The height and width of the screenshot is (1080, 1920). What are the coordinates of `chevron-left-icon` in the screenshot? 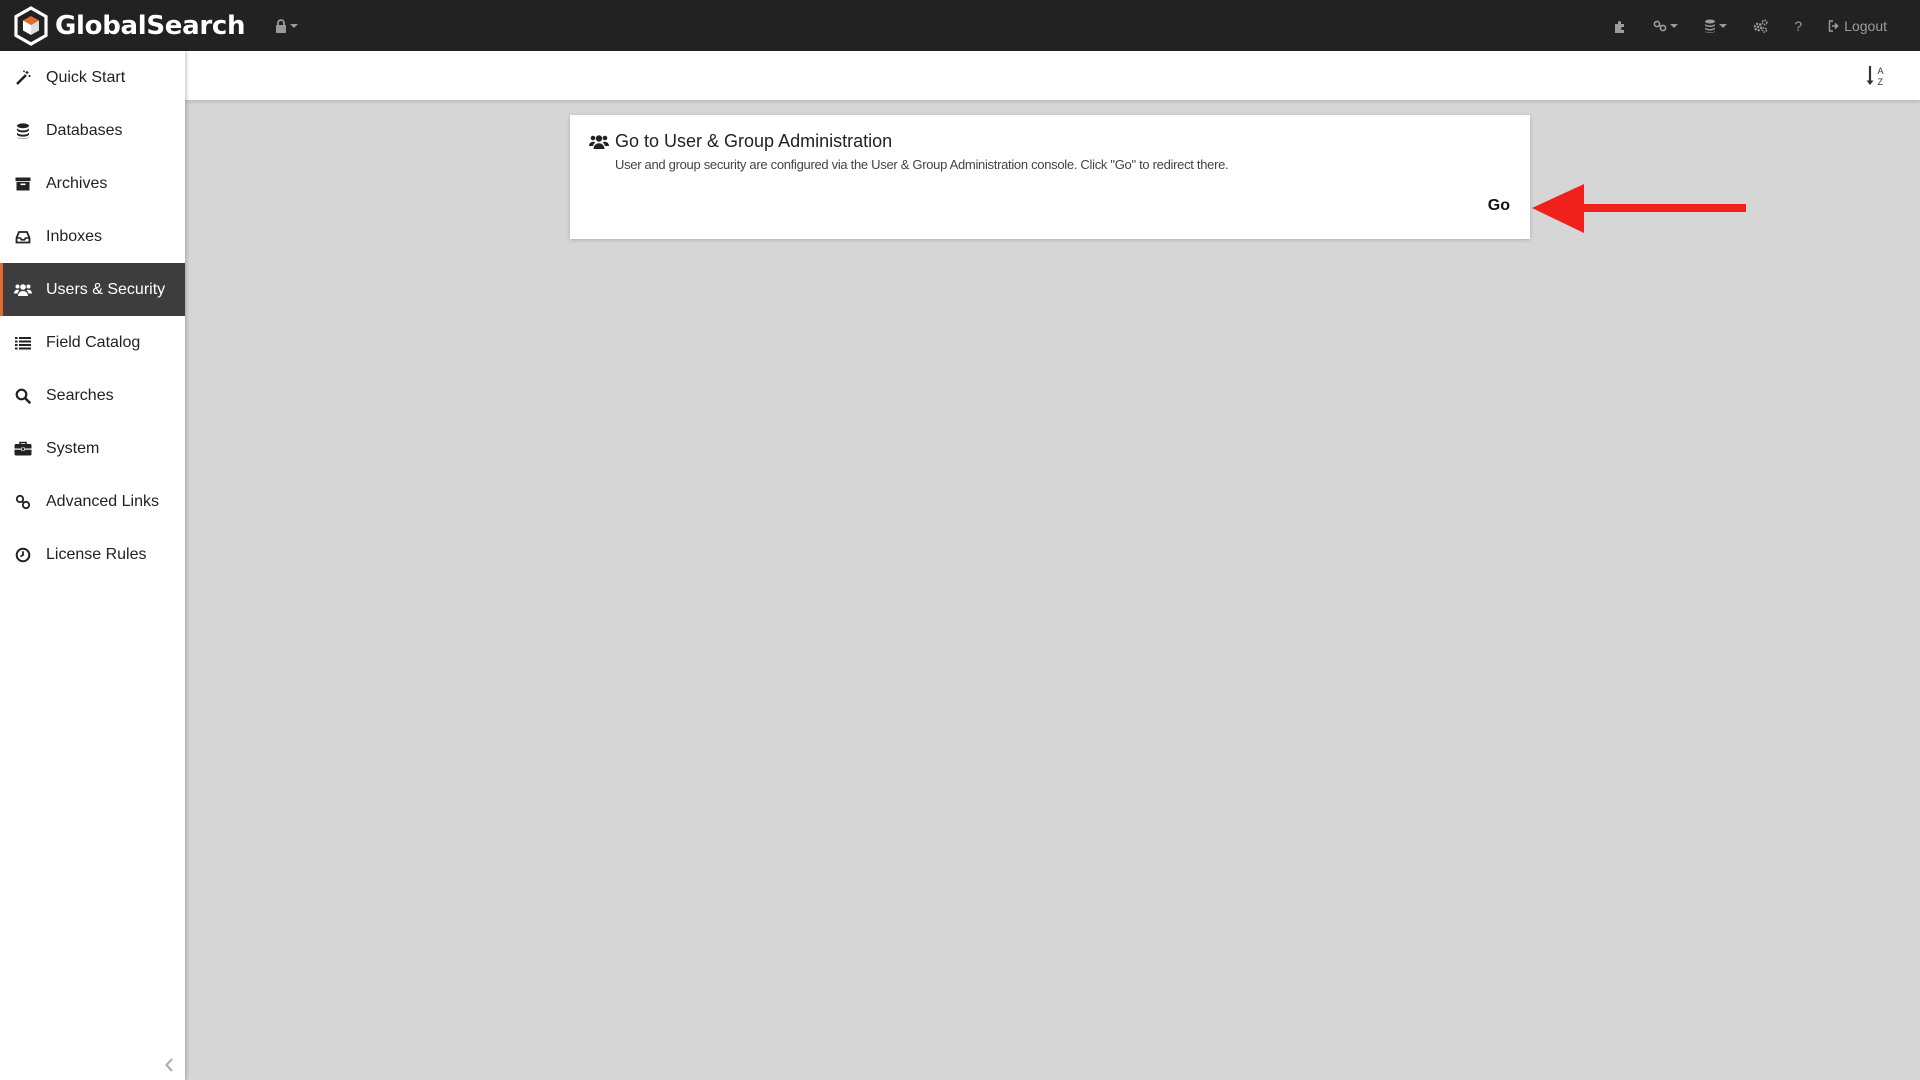 It's located at (169, 1065).